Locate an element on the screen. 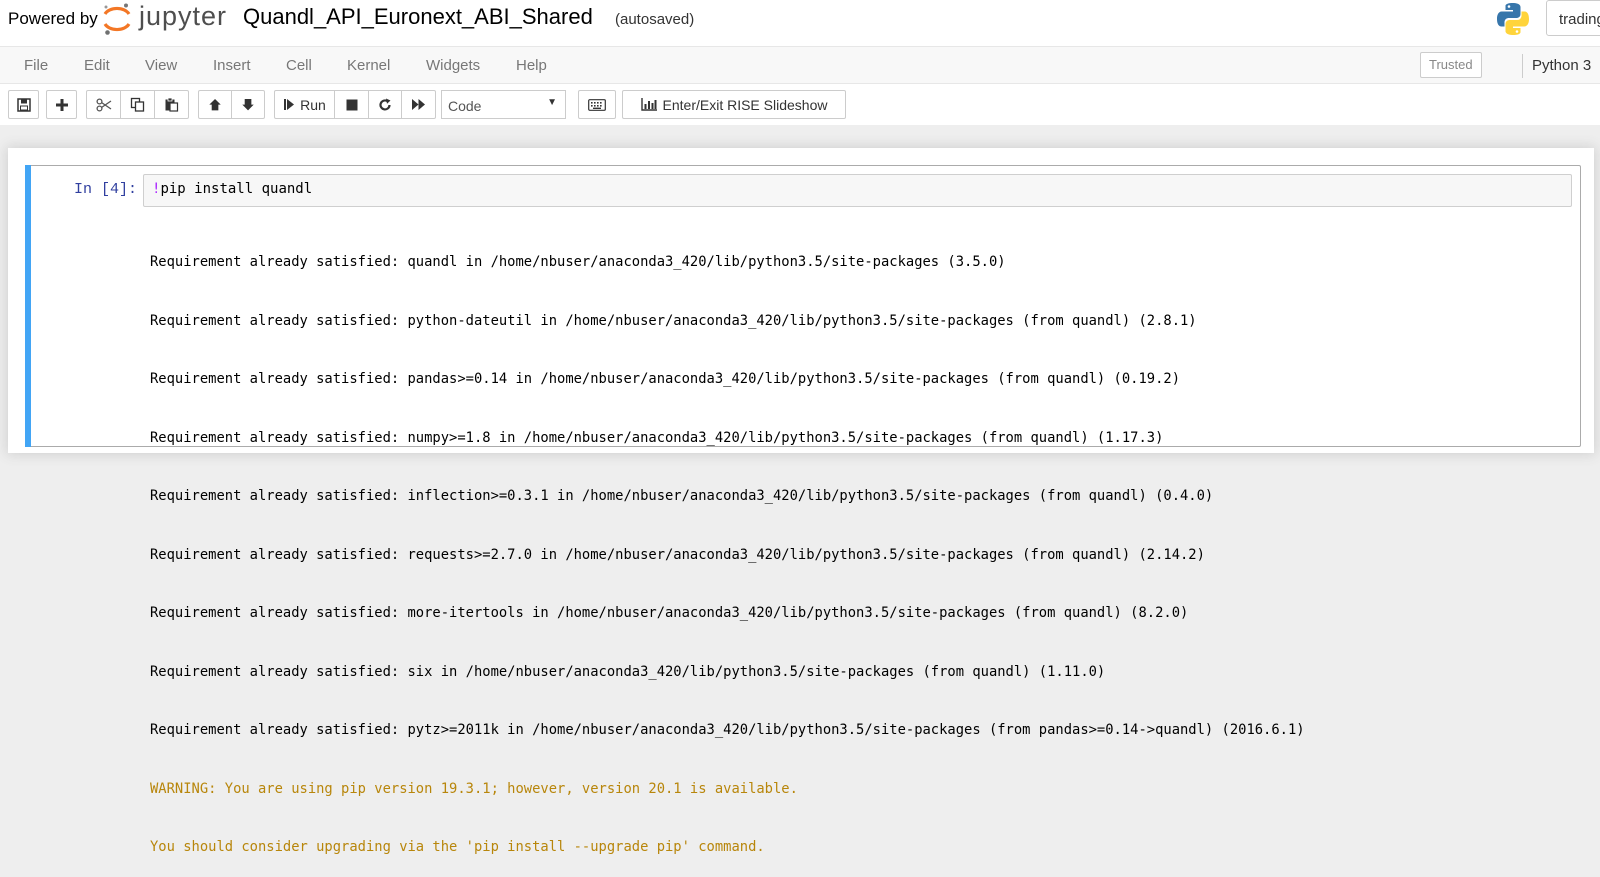  trusted-indicator: Trusted is located at coordinates (1451, 65).